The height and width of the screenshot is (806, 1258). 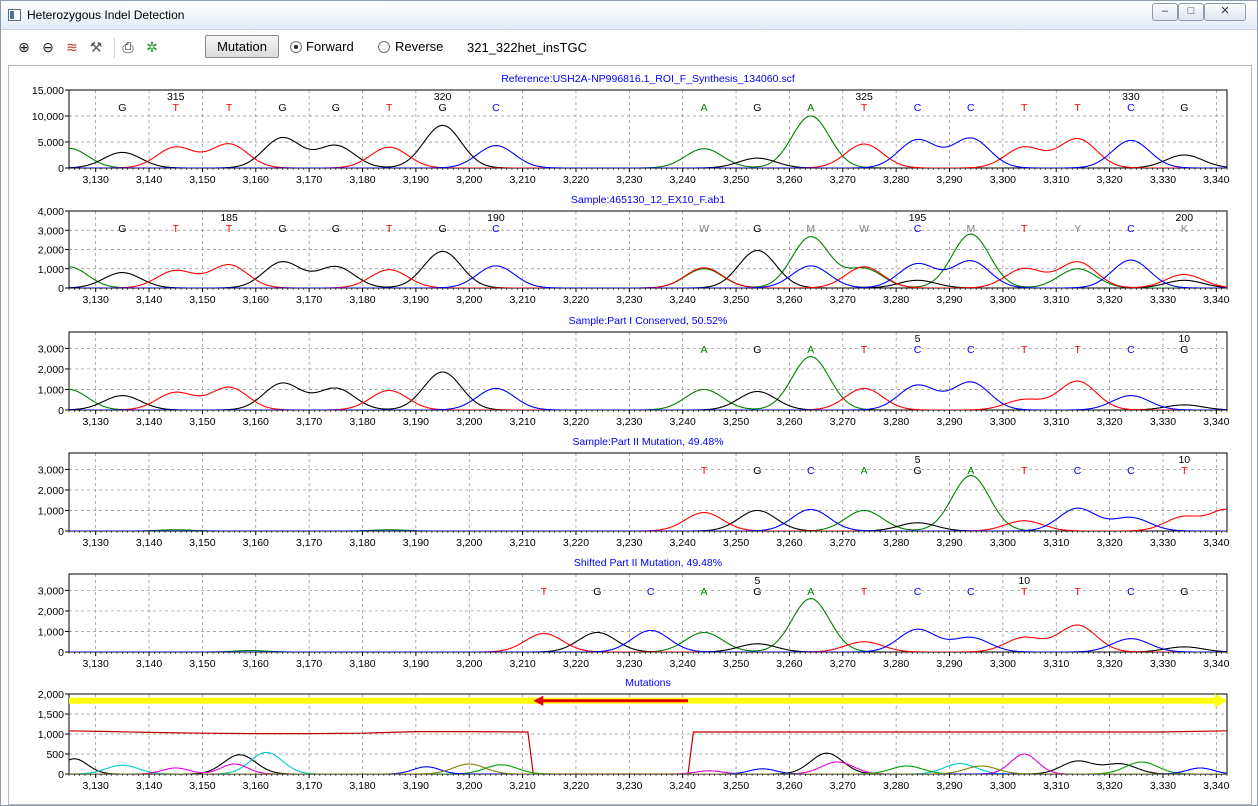 I want to click on reverse-label: Reverse, so click(x=419, y=46).